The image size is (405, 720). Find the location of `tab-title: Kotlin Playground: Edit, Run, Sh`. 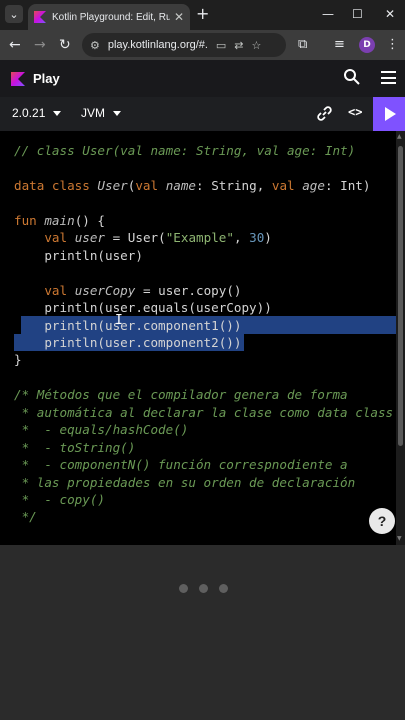

tab-title: Kotlin Playground: Edit, Run, Sh is located at coordinates (111, 17).